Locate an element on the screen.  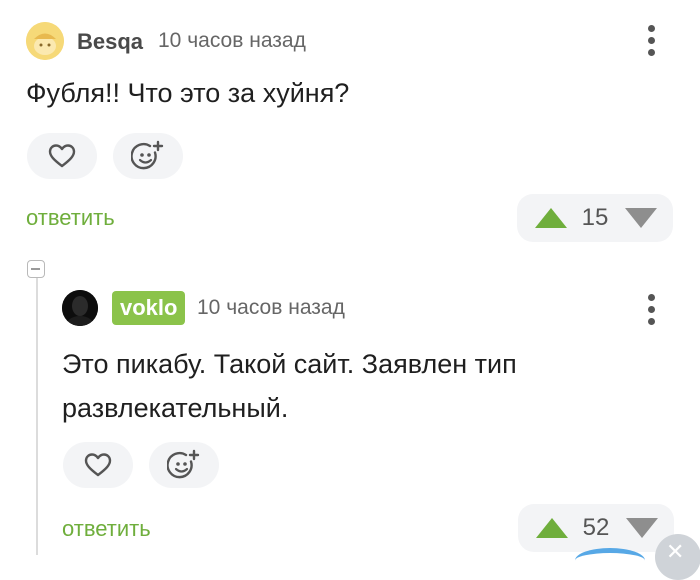
close-icon: ✕ is located at coordinates (675, 551).